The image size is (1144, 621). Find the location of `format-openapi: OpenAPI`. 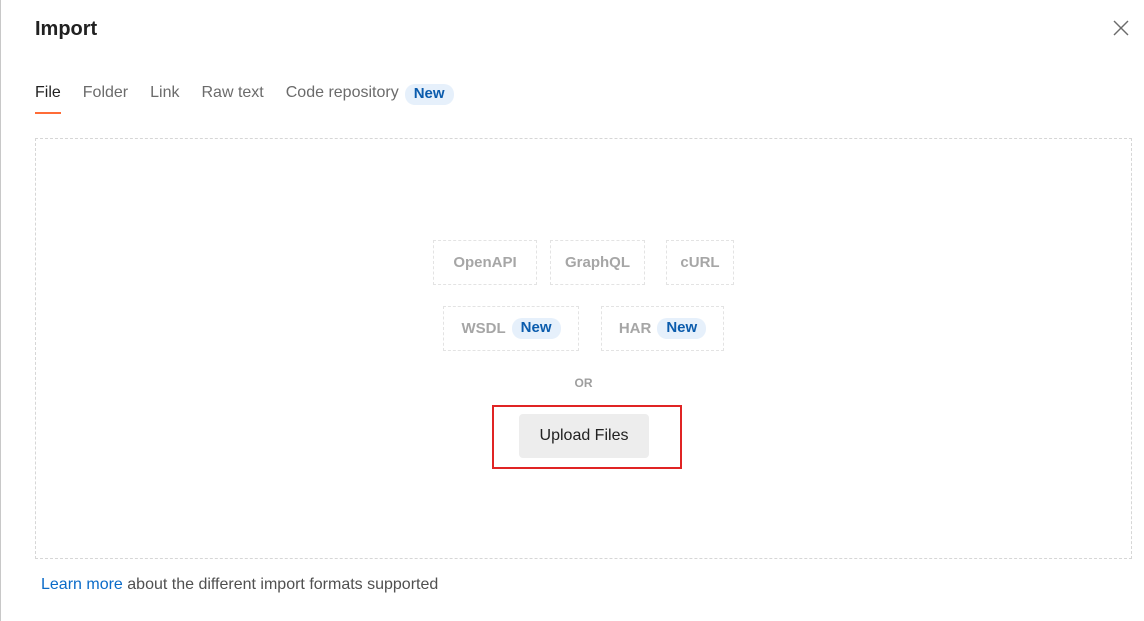

format-openapi: OpenAPI is located at coordinates (485, 262).